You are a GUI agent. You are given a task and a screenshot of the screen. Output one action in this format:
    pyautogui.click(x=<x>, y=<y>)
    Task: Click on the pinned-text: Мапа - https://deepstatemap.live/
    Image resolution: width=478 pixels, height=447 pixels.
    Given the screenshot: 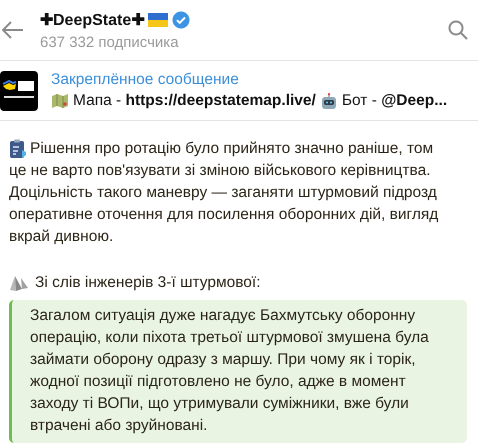 What is the action you would take?
    pyautogui.click(x=194, y=101)
    